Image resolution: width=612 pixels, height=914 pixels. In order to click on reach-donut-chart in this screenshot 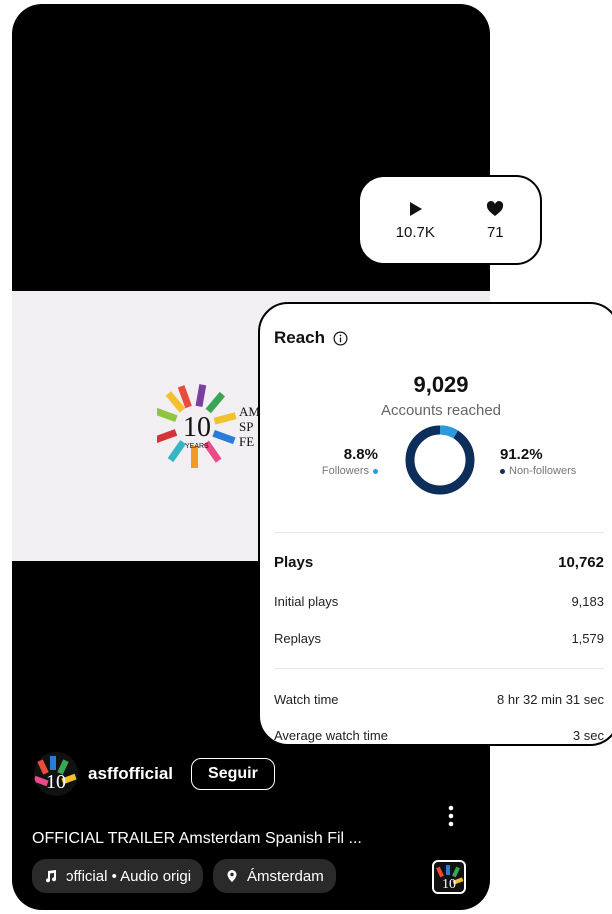, I will do `click(440, 460)`.